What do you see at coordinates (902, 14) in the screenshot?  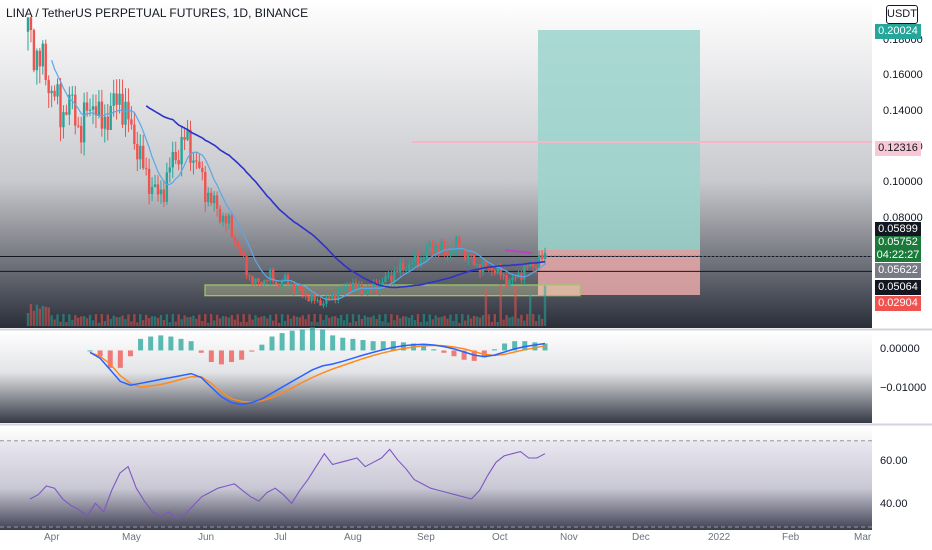 I see `currency-selector: USDT` at bounding box center [902, 14].